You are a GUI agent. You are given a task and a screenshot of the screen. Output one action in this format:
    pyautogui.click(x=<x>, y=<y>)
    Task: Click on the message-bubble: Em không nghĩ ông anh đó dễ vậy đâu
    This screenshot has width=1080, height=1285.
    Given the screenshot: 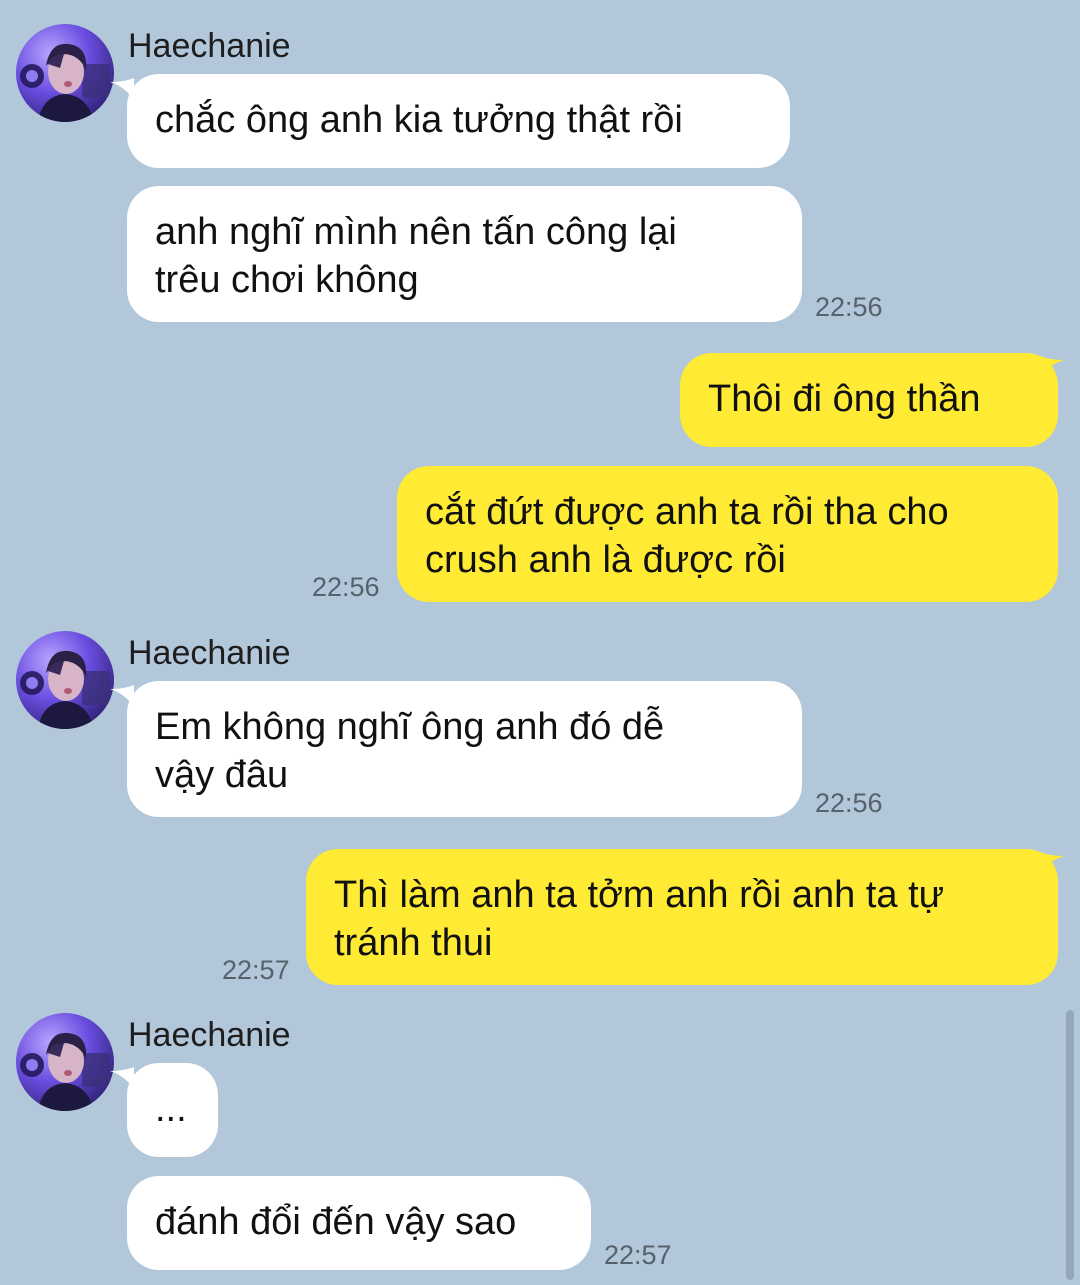 What is the action you would take?
    pyautogui.click(x=464, y=749)
    